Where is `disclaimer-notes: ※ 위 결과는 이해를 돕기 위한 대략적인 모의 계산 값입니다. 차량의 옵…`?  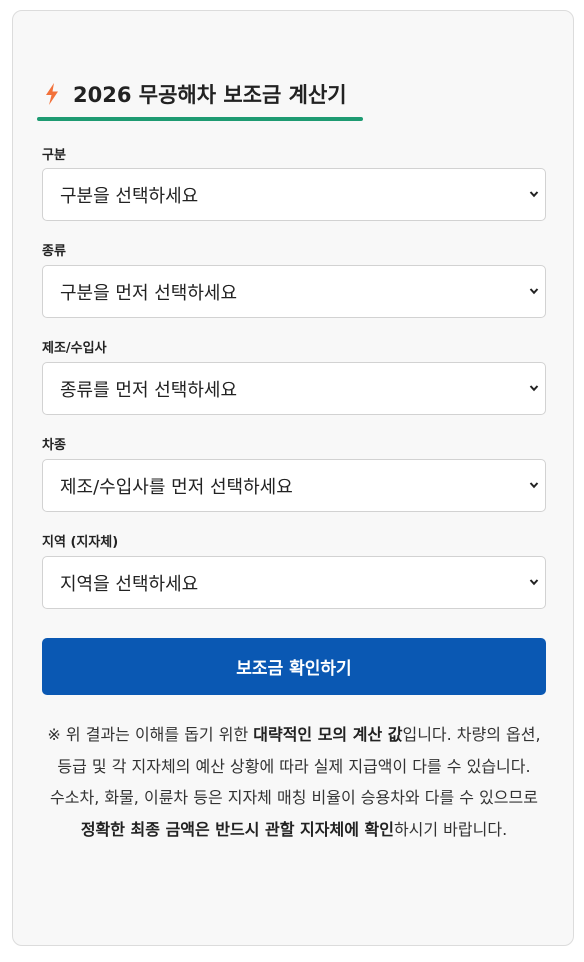 disclaimer-notes: ※ 위 결과는 이해를 돕기 위한 대략적인 모의 계산 값입니다. 차량의 옵… is located at coordinates (294, 782).